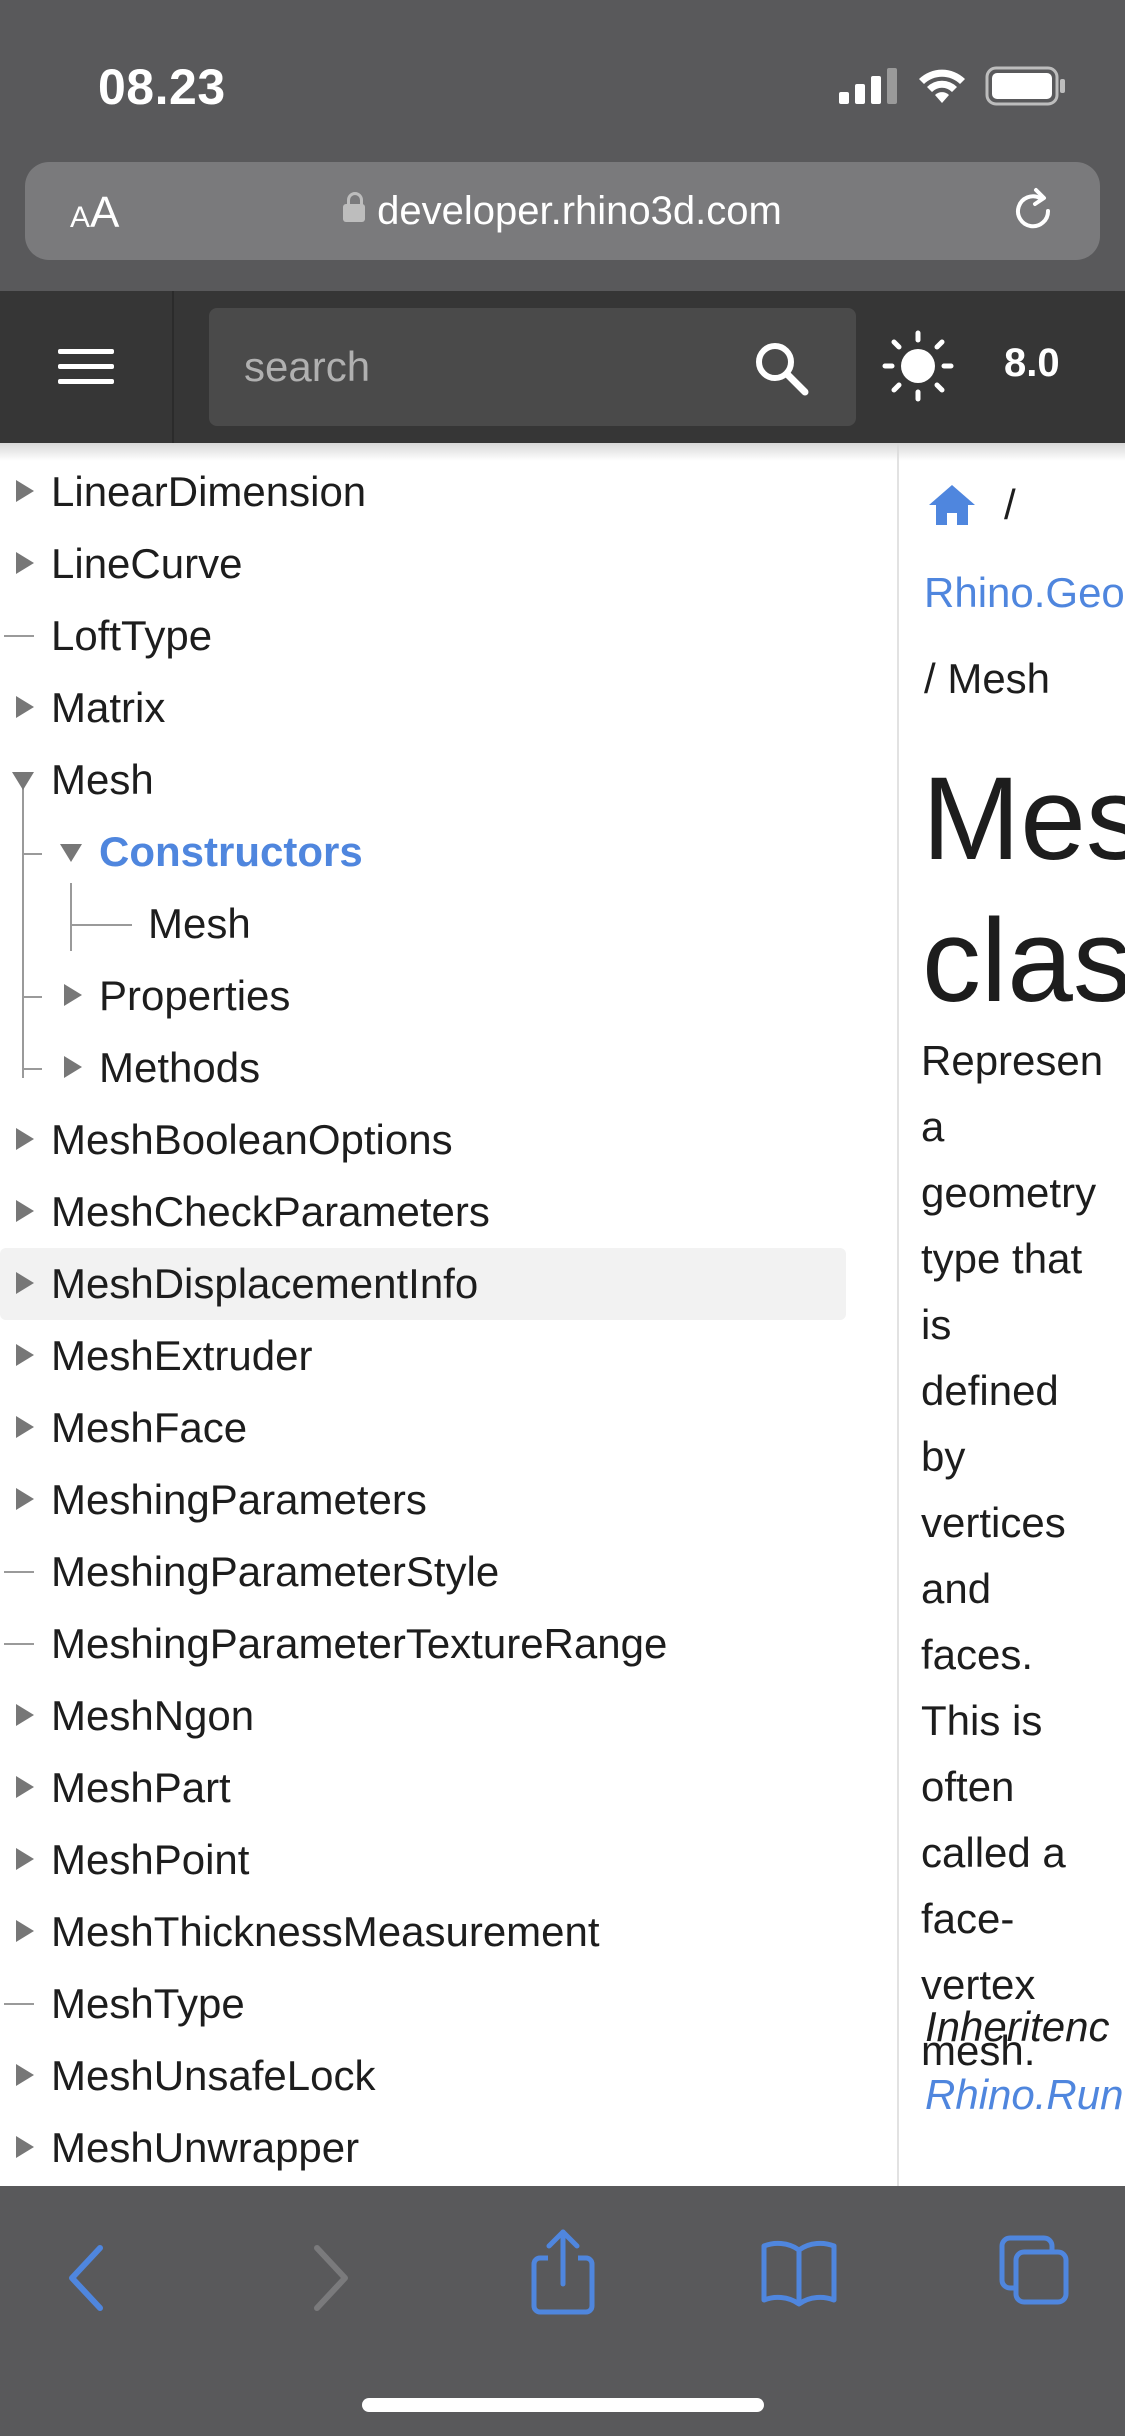 The image size is (1125, 2436). Describe the element at coordinates (449, 1428) in the screenshot. I see `tree-item: MeshFace` at that location.